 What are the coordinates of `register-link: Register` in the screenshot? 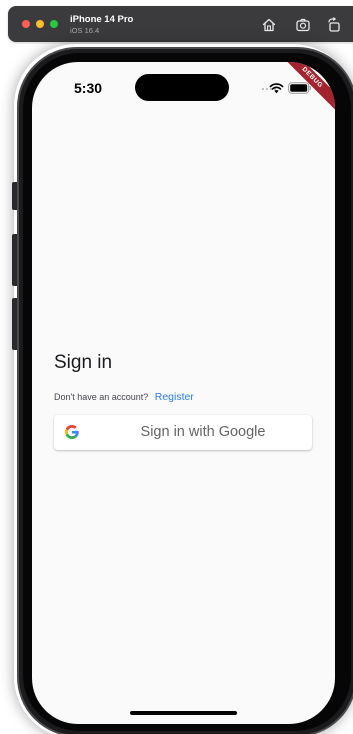 It's located at (174, 397).